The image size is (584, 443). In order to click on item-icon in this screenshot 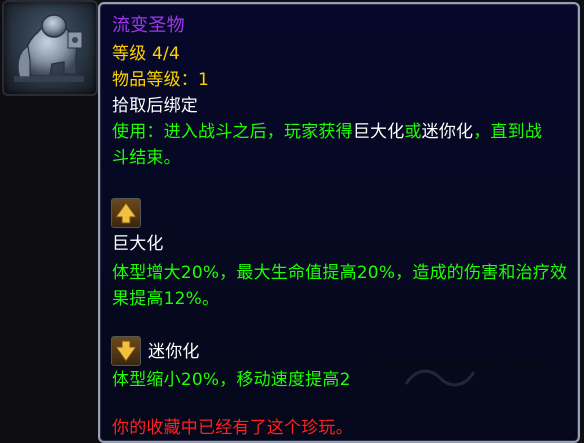, I will do `click(50, 48)`.